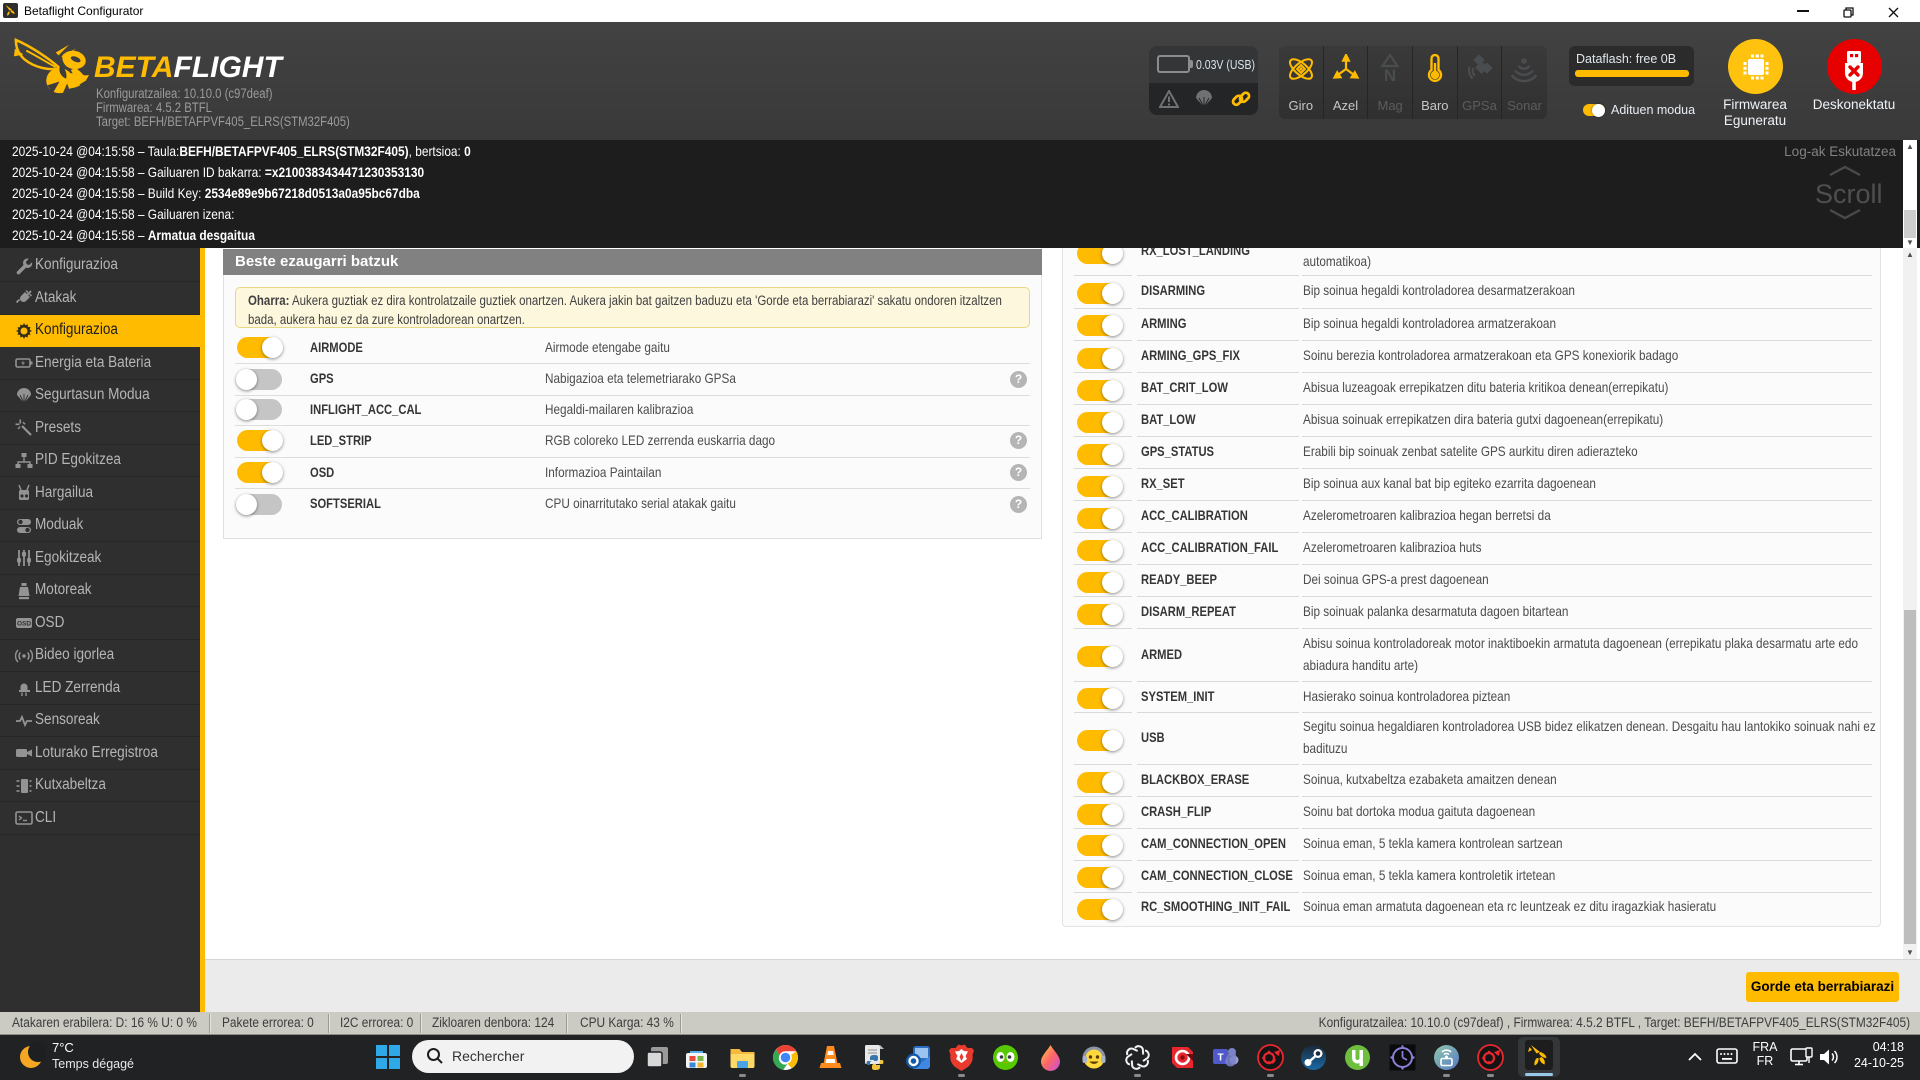  Describe the element at coordinates (1220, 1058) in the screenshot. I see `svg-text: T` at that location.